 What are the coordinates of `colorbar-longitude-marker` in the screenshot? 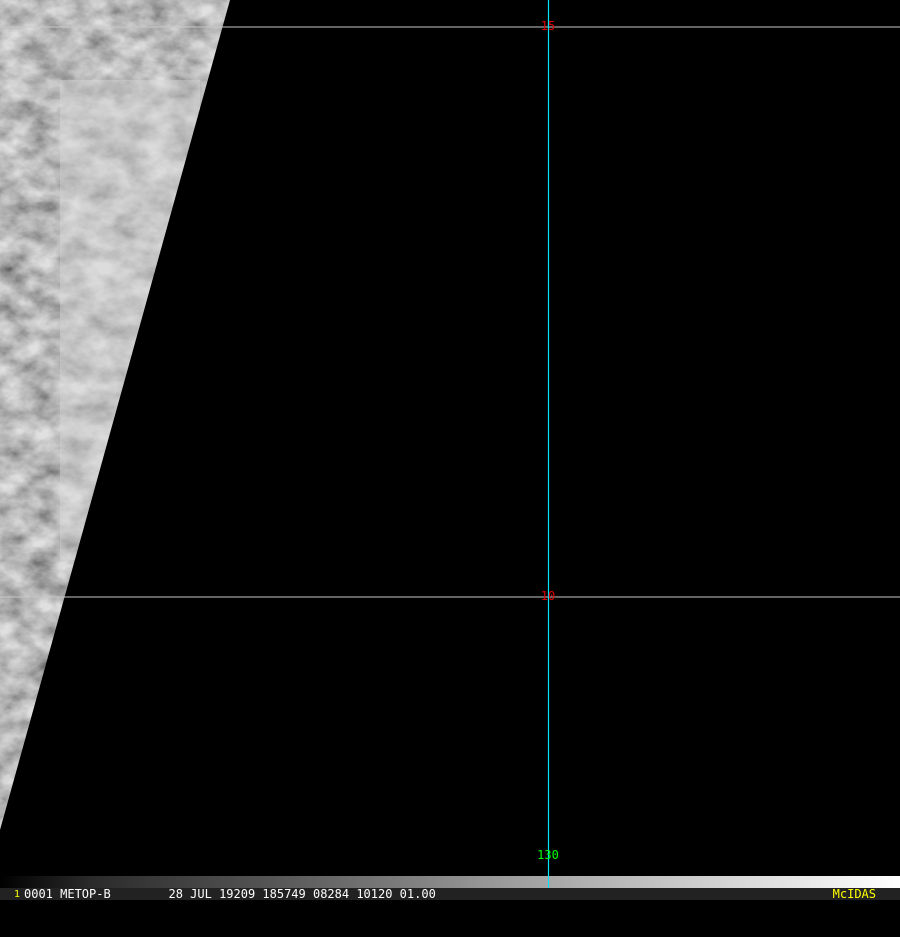 It's located at (548, 882).